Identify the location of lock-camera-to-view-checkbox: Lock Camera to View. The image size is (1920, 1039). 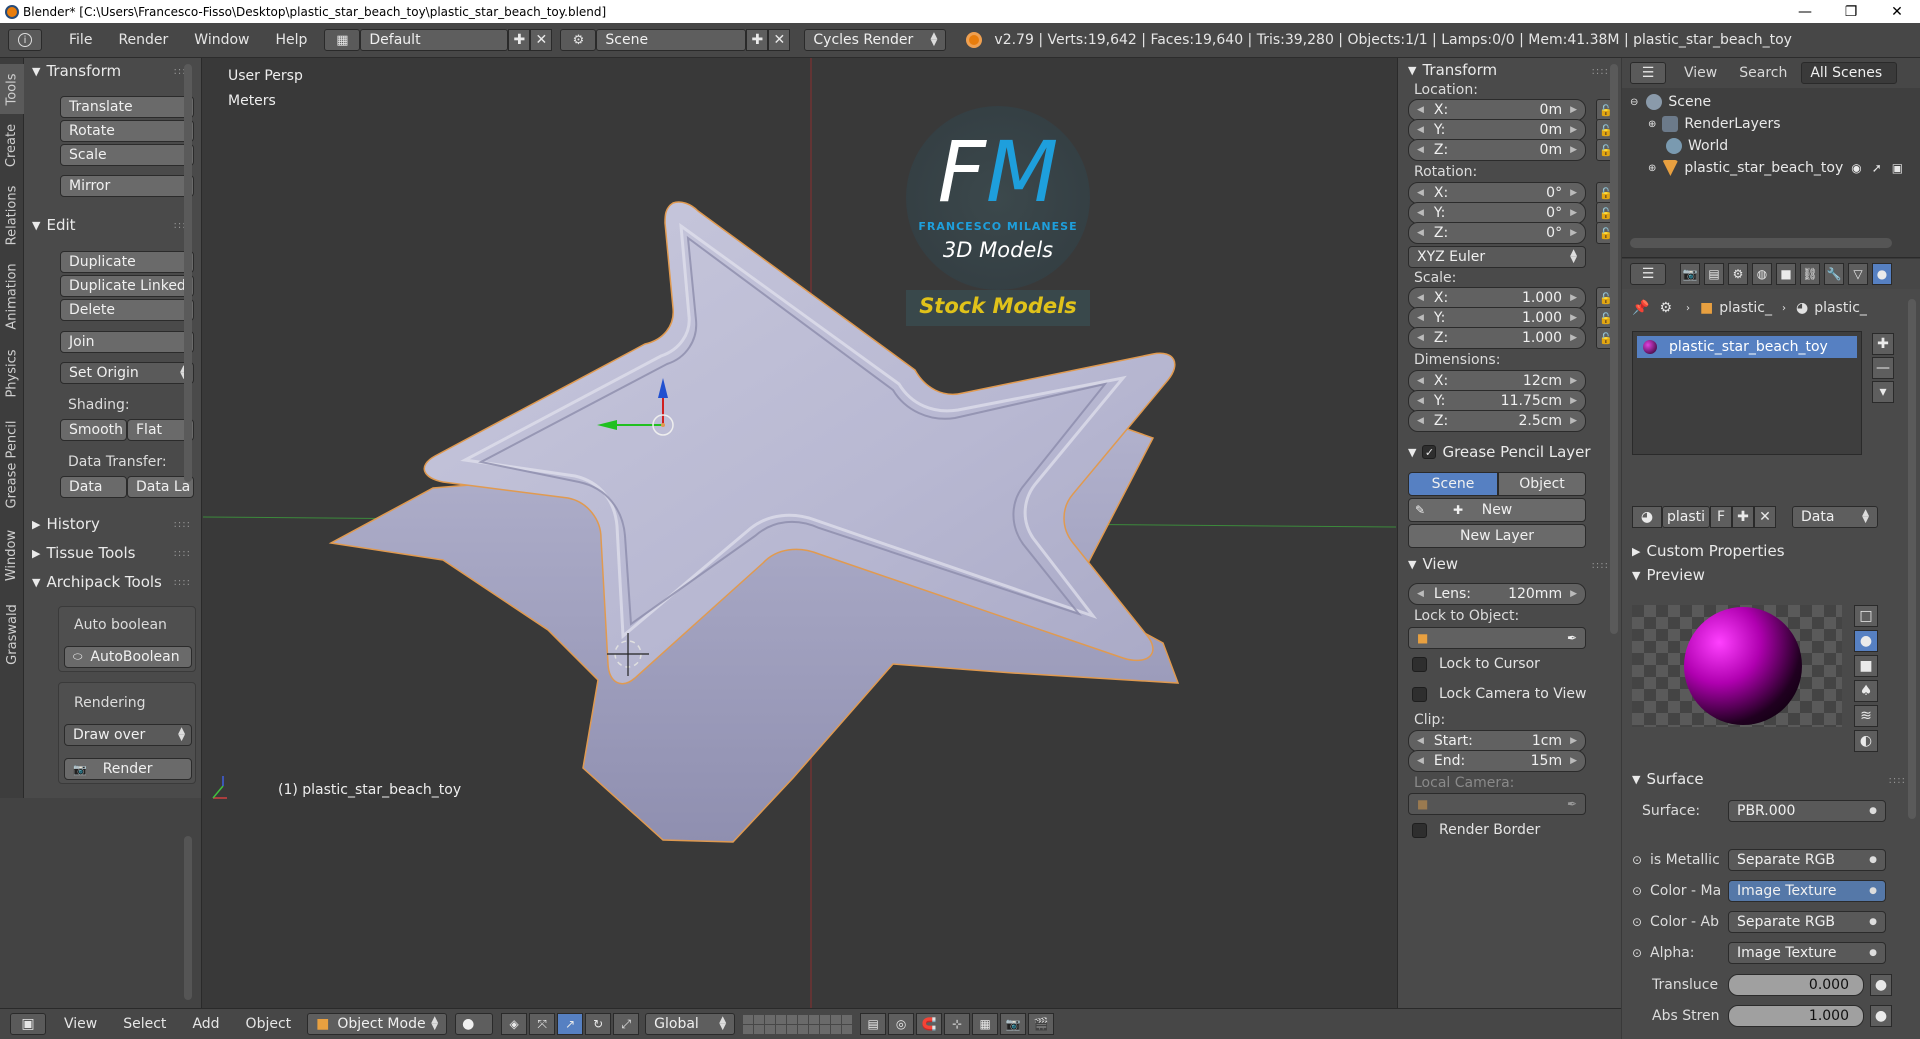
(1499, 694).